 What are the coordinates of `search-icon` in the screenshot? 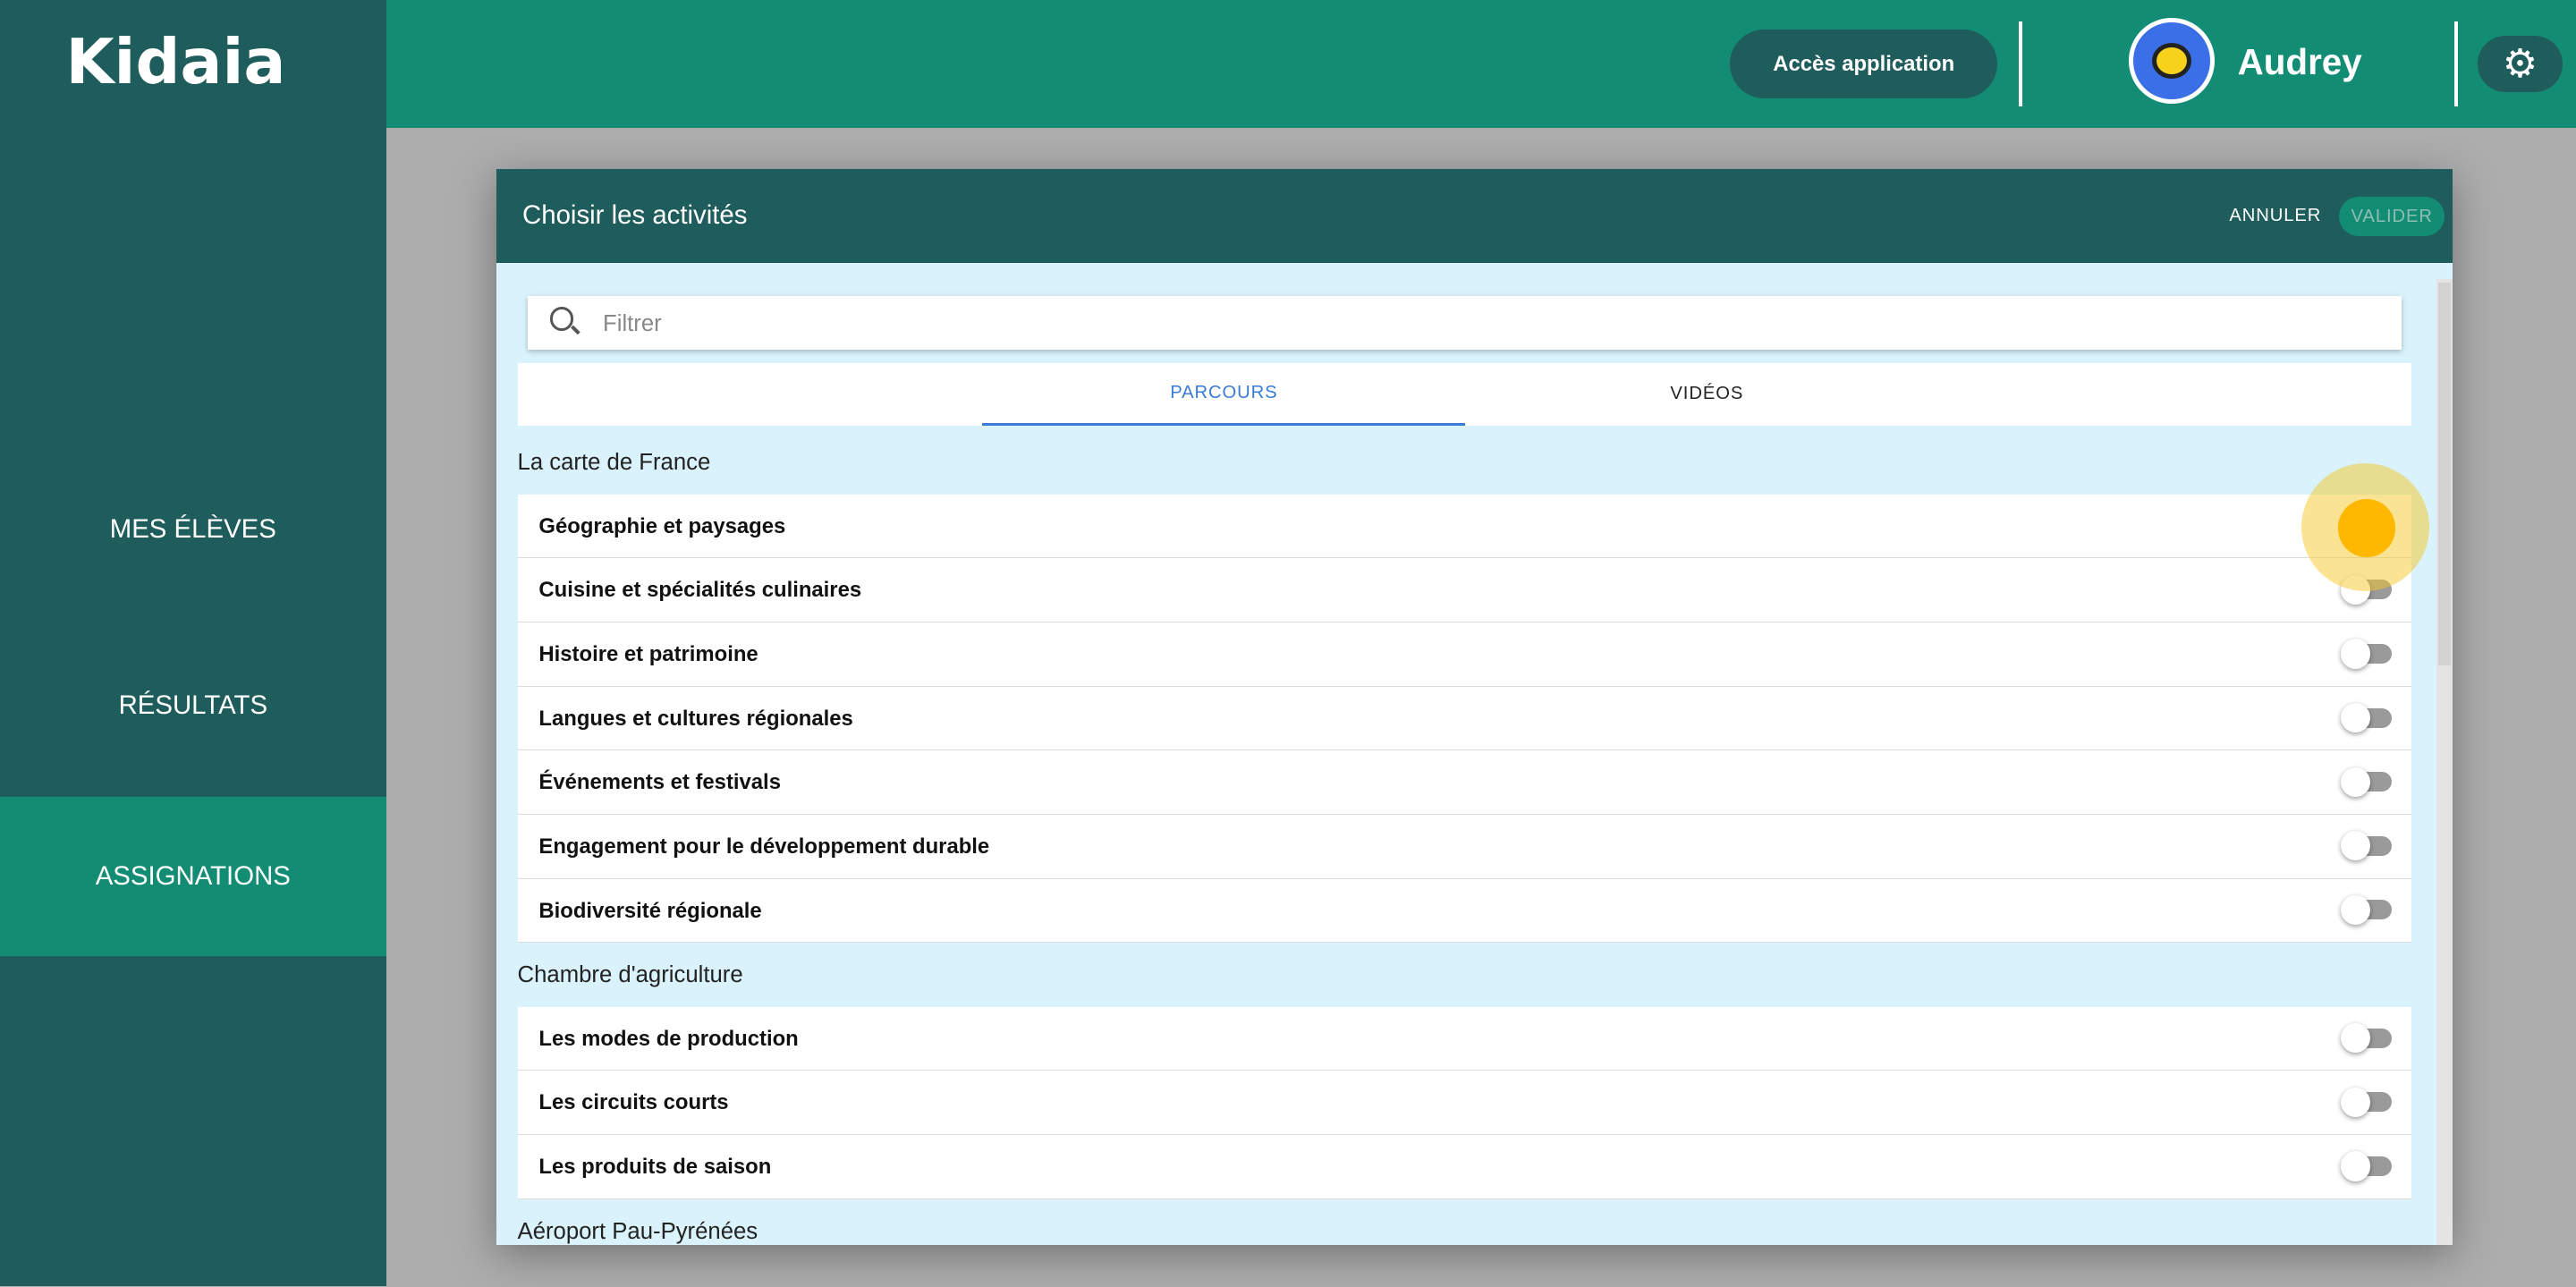 It's located at (562, 319).